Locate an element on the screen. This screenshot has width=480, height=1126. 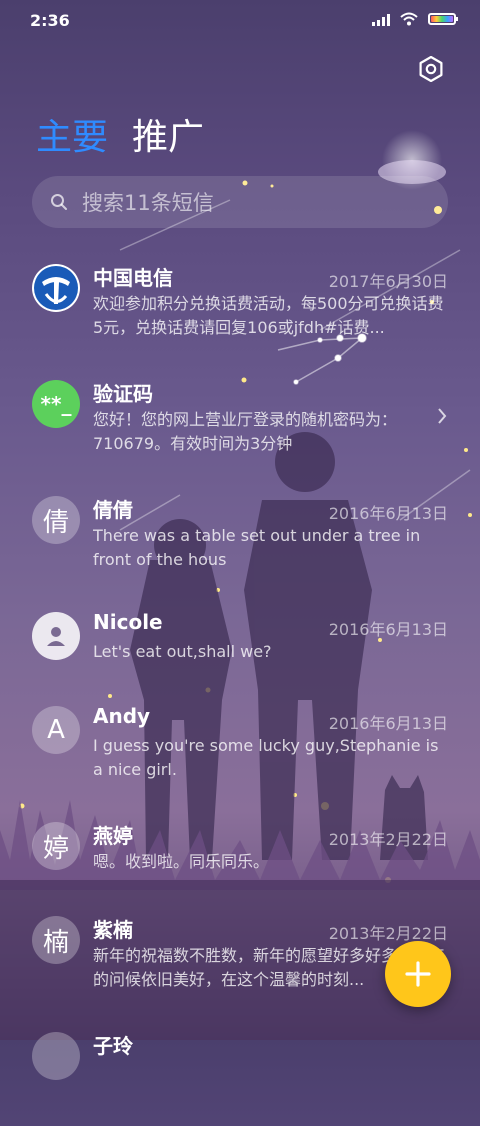
wifi-icon is located at coordinates (409, 19).